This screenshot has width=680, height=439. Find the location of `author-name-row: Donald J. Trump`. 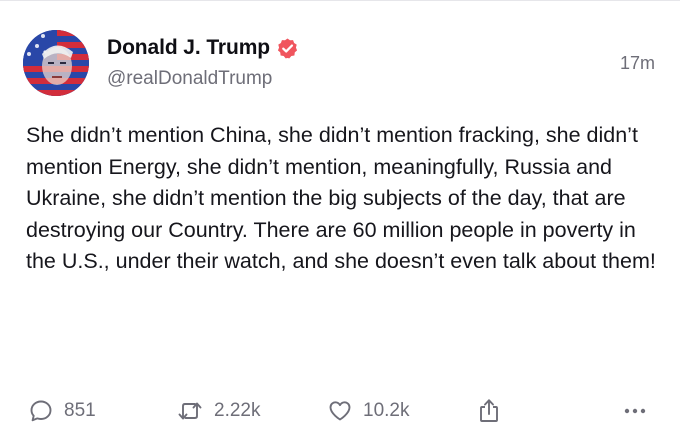

author-name-row: Donald J. Trump is located at coordinates (203, 48).